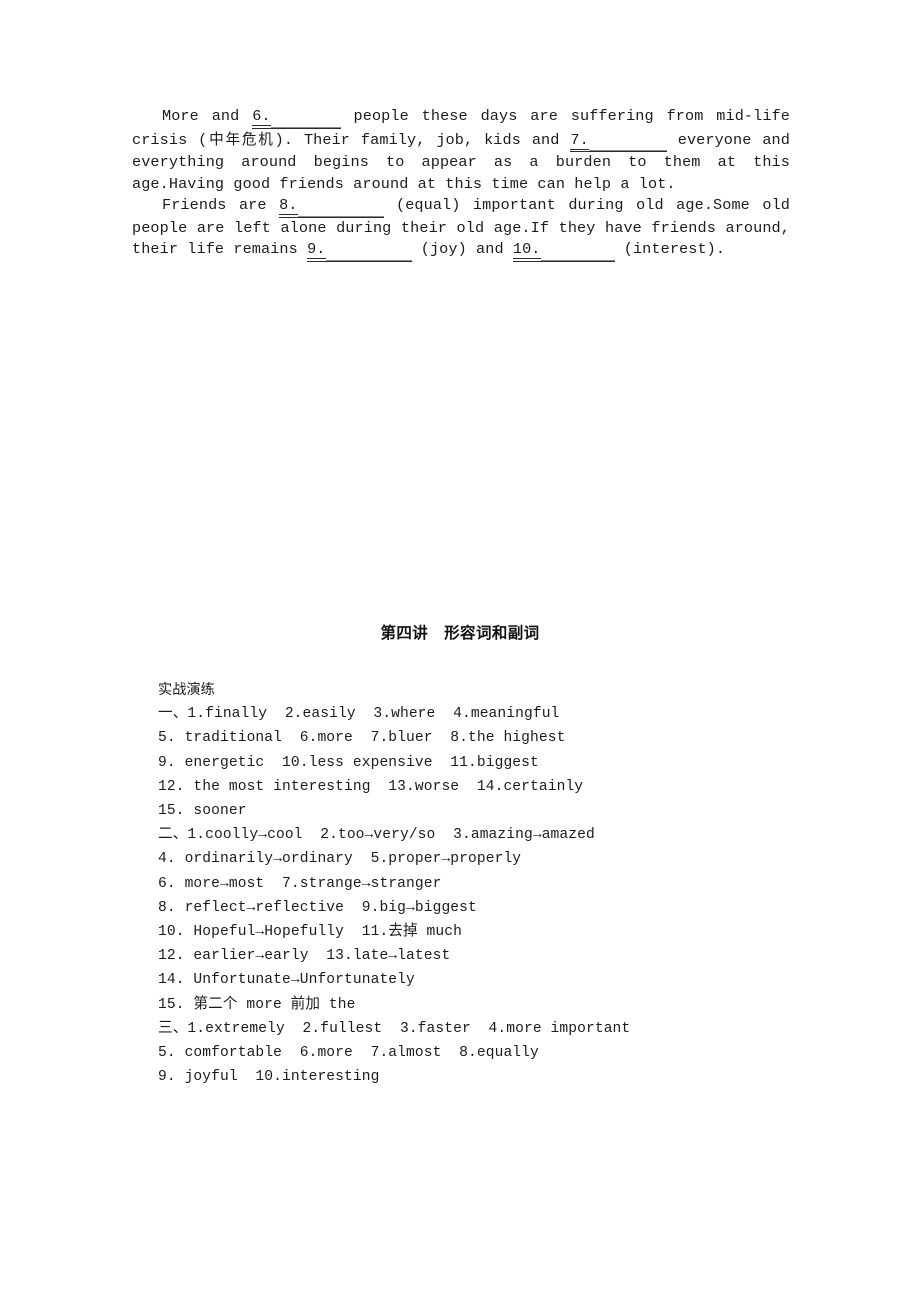  I want to click on blank-6-rule, so click(305, 120).